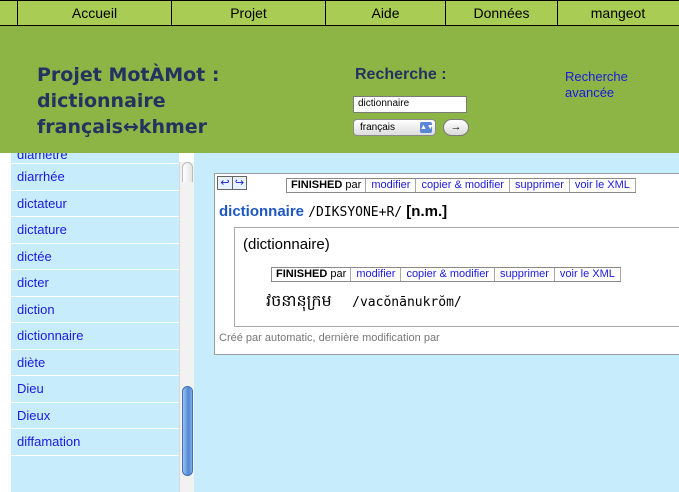 Image resolution: width=679 pixels, height=492 pixels. I want to click on headword-line: dictionnaire /DIKSYONE+R/ [n.m.], so click(333, 211).